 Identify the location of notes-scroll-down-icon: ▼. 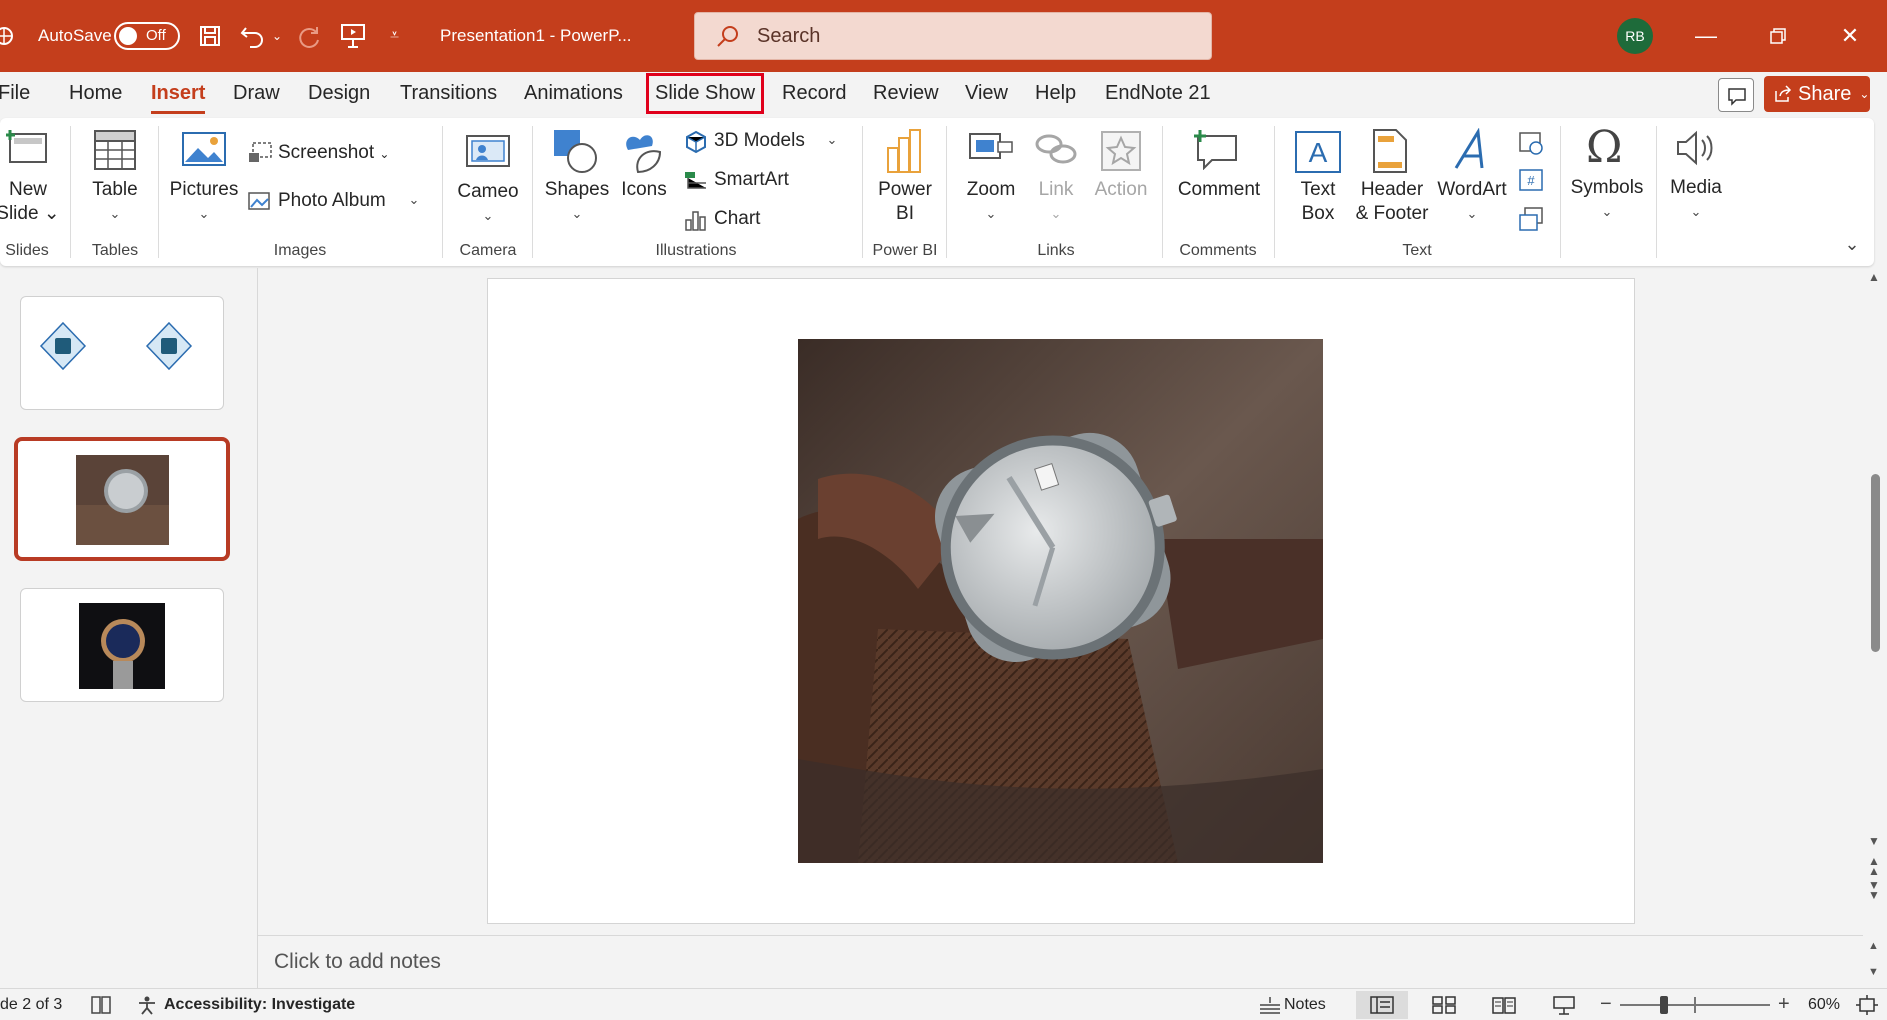
(1873, 972).